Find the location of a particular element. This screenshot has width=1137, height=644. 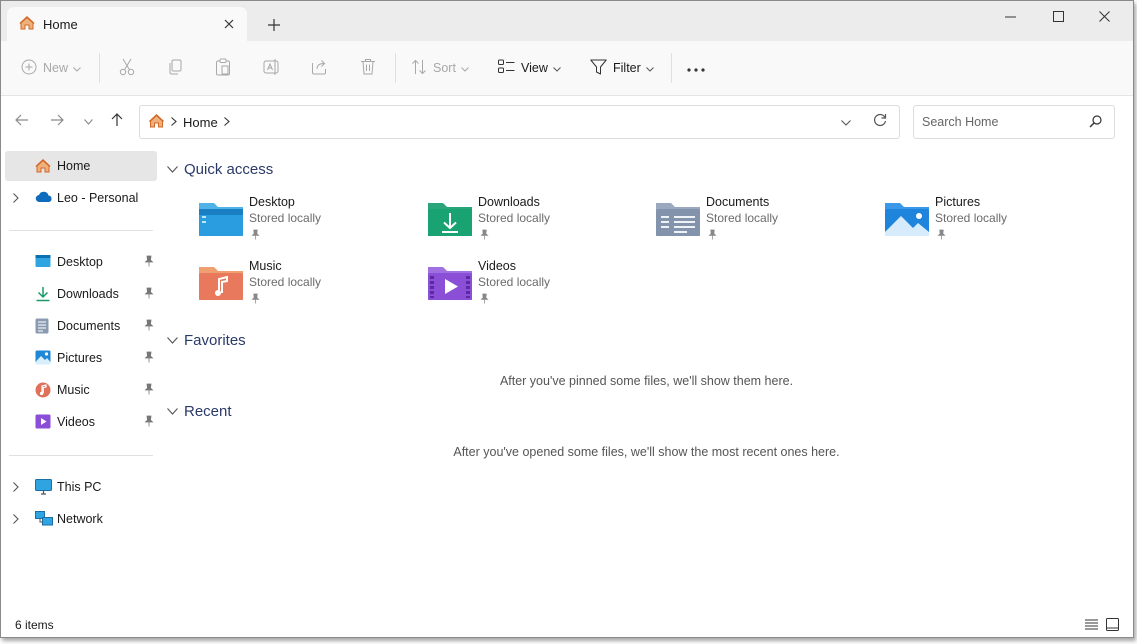

delete-button is located at coordinates (368, 68).